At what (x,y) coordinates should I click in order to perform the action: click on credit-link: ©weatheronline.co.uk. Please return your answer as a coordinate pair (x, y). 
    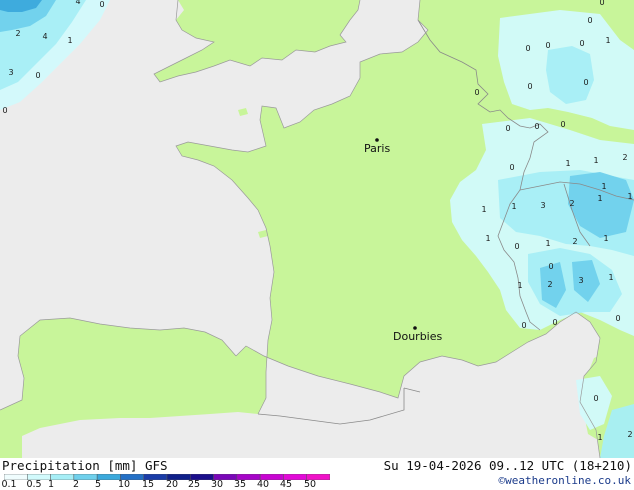
    Looking at the image, I should click on (565, 480).